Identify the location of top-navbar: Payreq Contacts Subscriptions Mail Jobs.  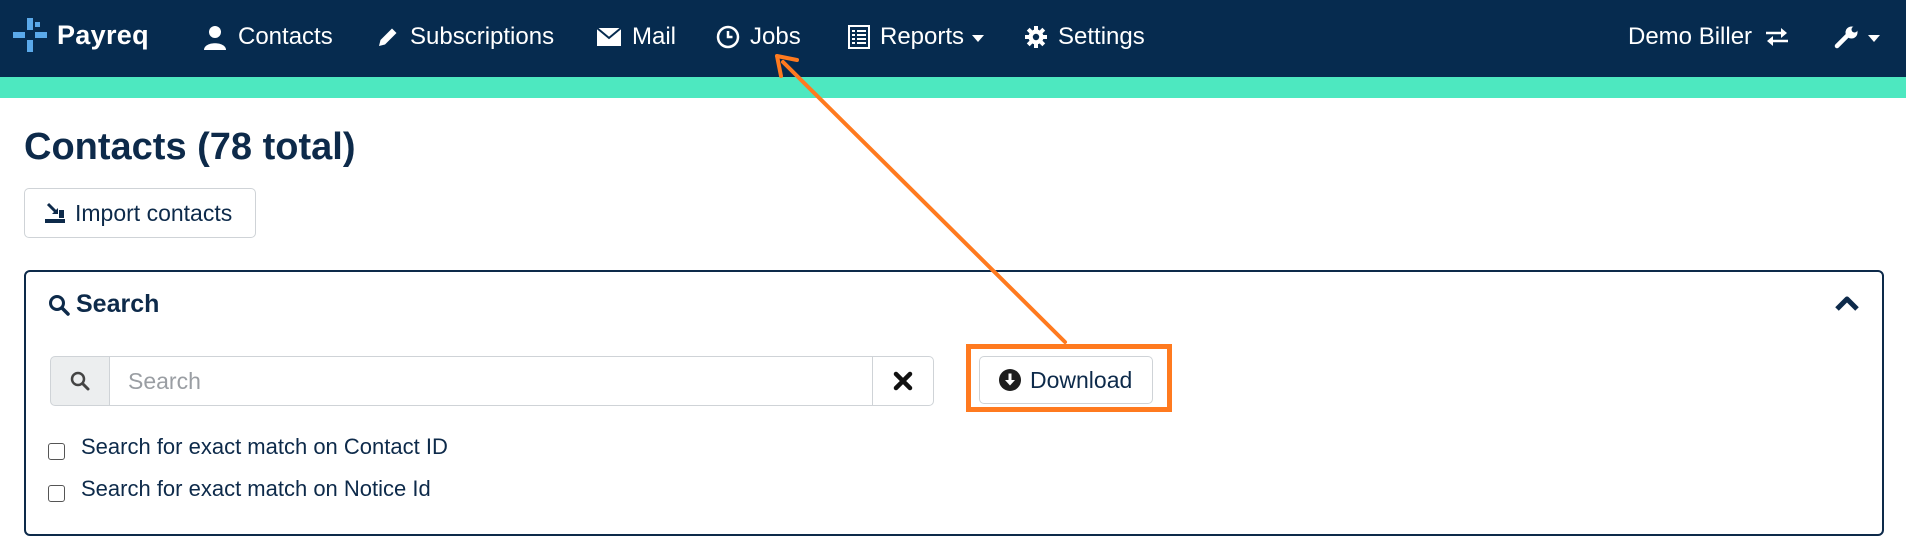
(953, 38).